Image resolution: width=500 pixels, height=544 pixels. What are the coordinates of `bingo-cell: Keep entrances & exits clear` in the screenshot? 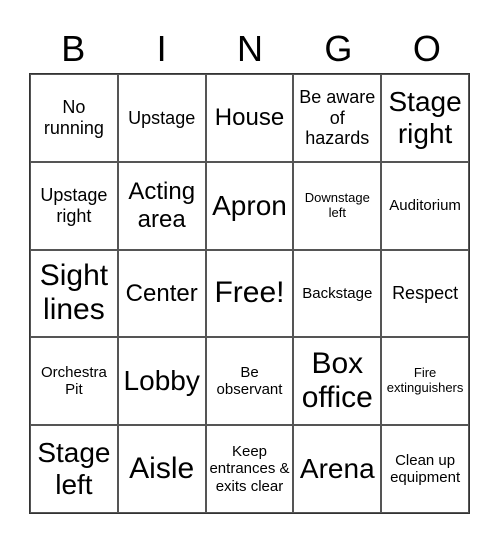 It's located at (249, 469).